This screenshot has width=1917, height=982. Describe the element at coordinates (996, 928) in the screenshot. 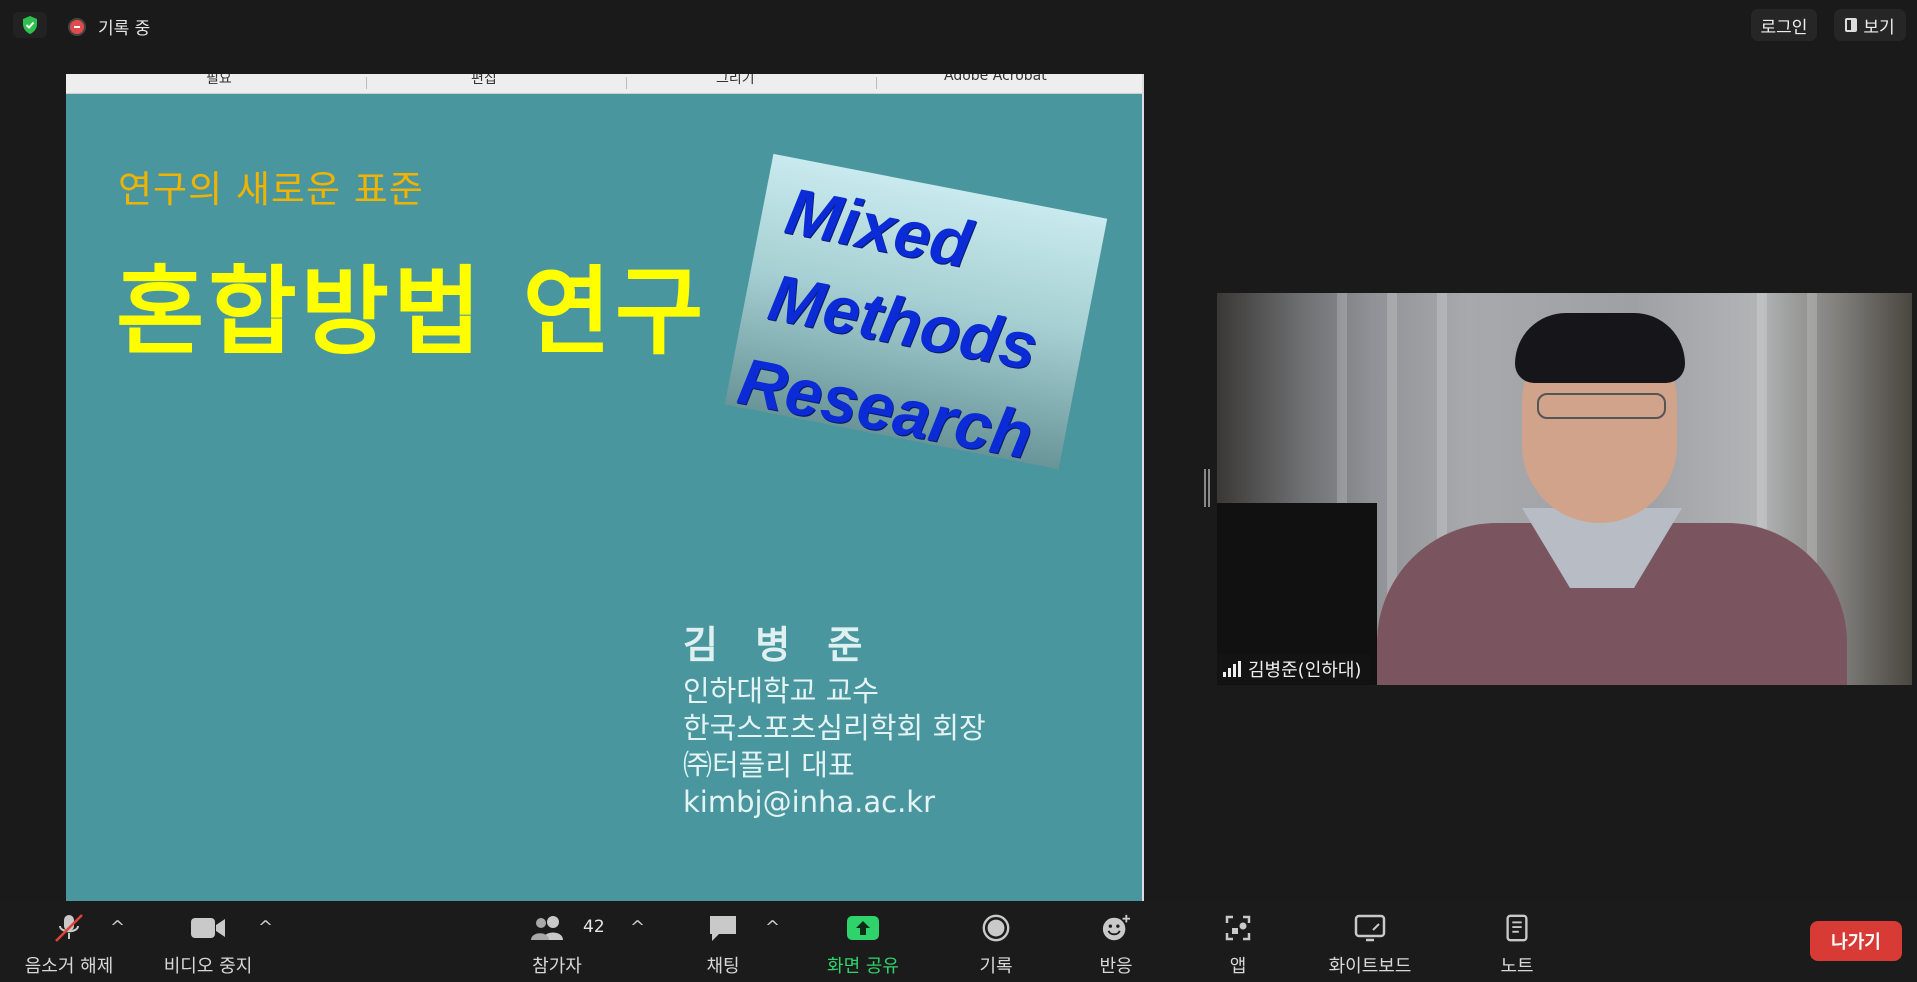

I see `record-icon` at that location.